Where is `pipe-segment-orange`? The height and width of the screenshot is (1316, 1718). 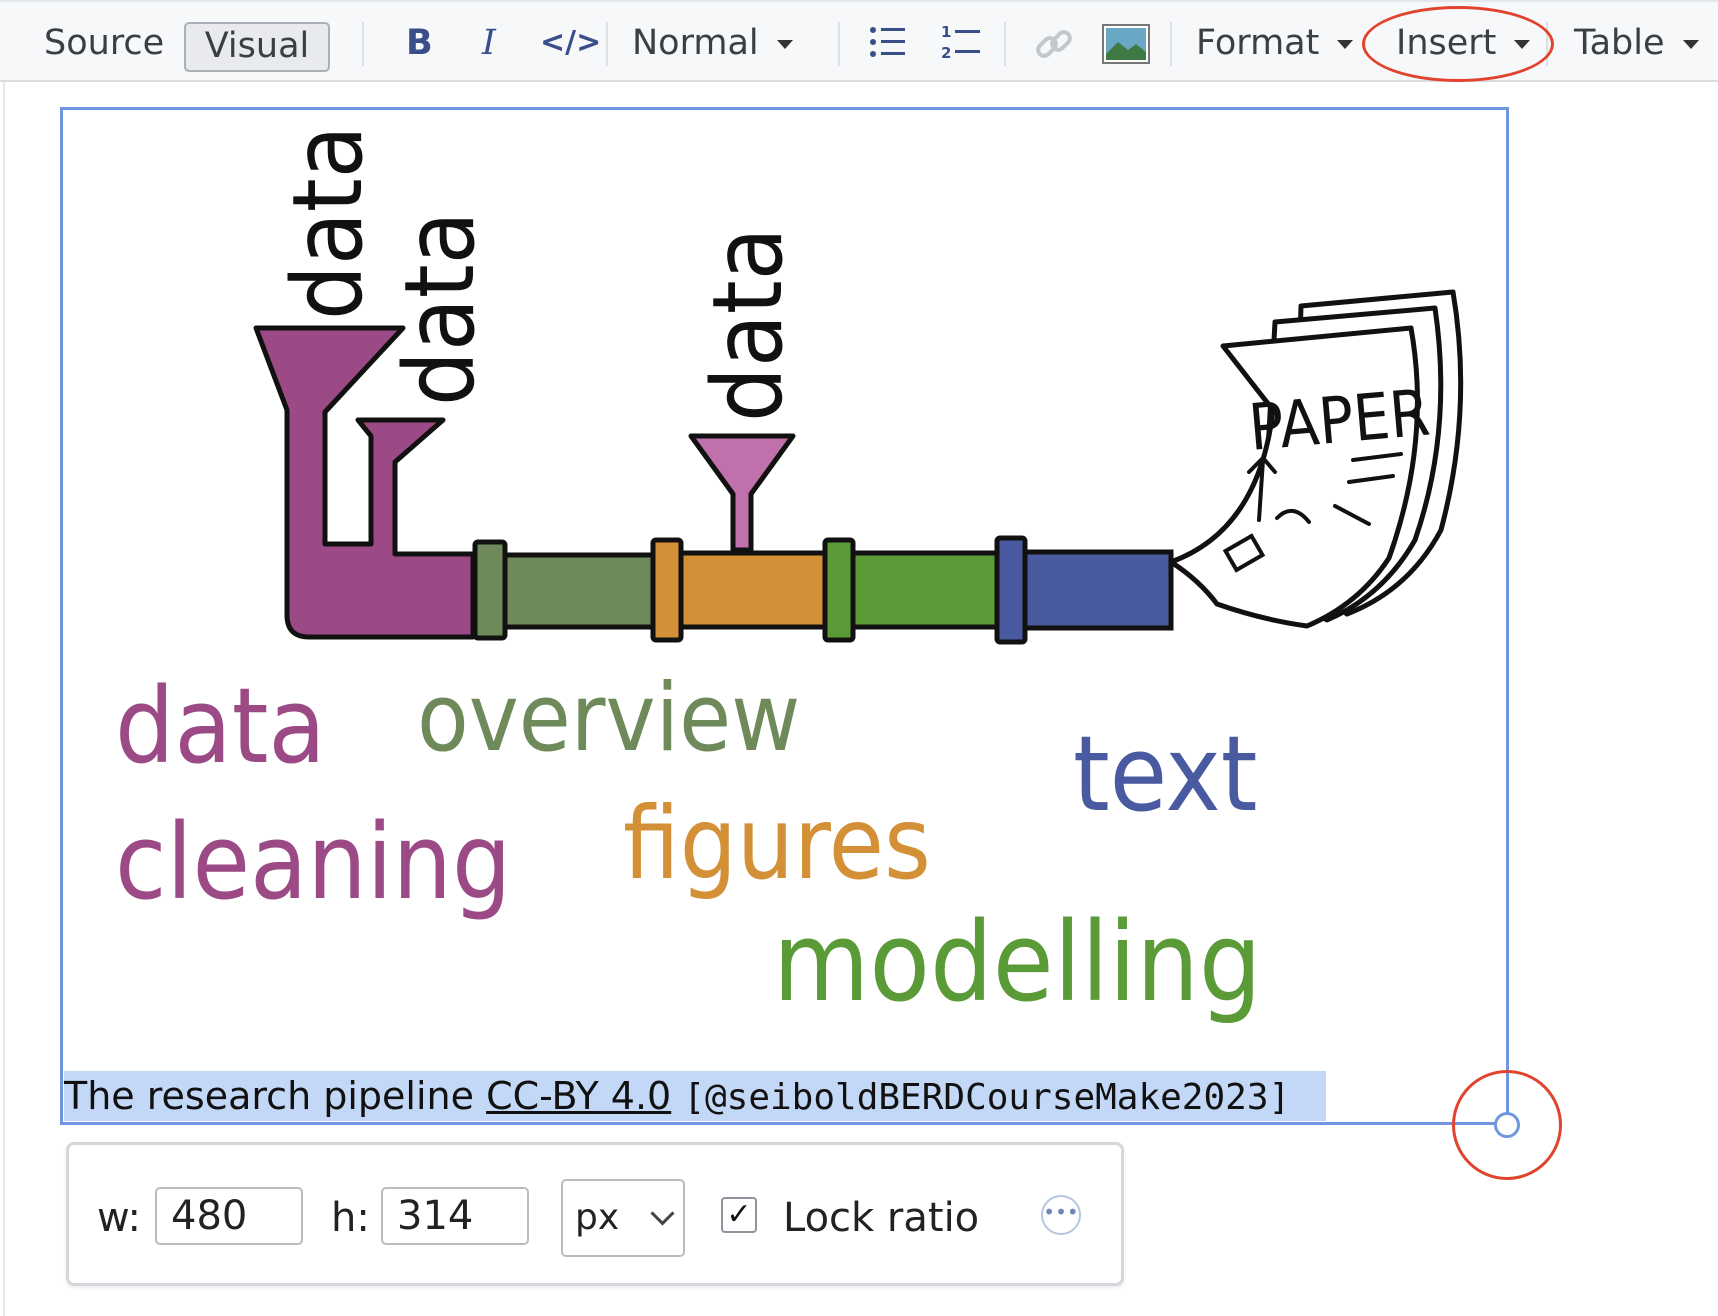 pipe-segment-orange is located at coordinates (752, 590).